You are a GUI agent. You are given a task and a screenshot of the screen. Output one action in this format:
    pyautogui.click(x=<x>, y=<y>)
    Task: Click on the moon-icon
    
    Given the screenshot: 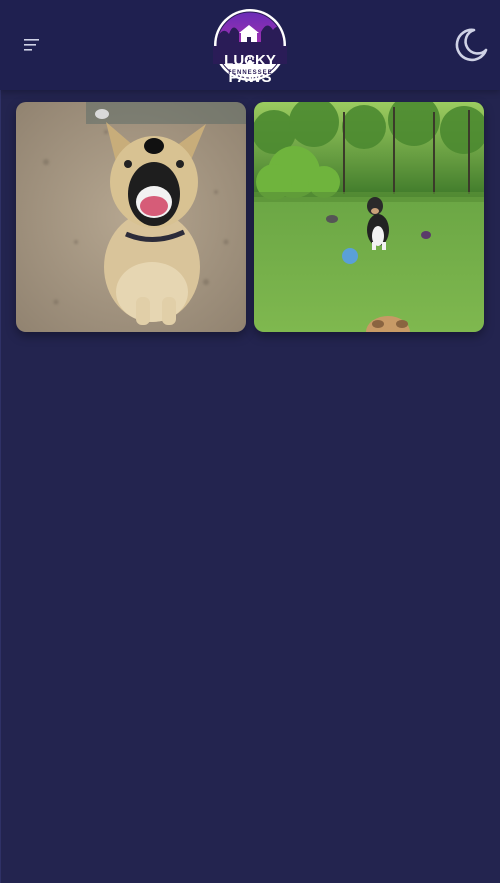 What is the action you would take?
    pyautogui.click(x=471, y=45)
    